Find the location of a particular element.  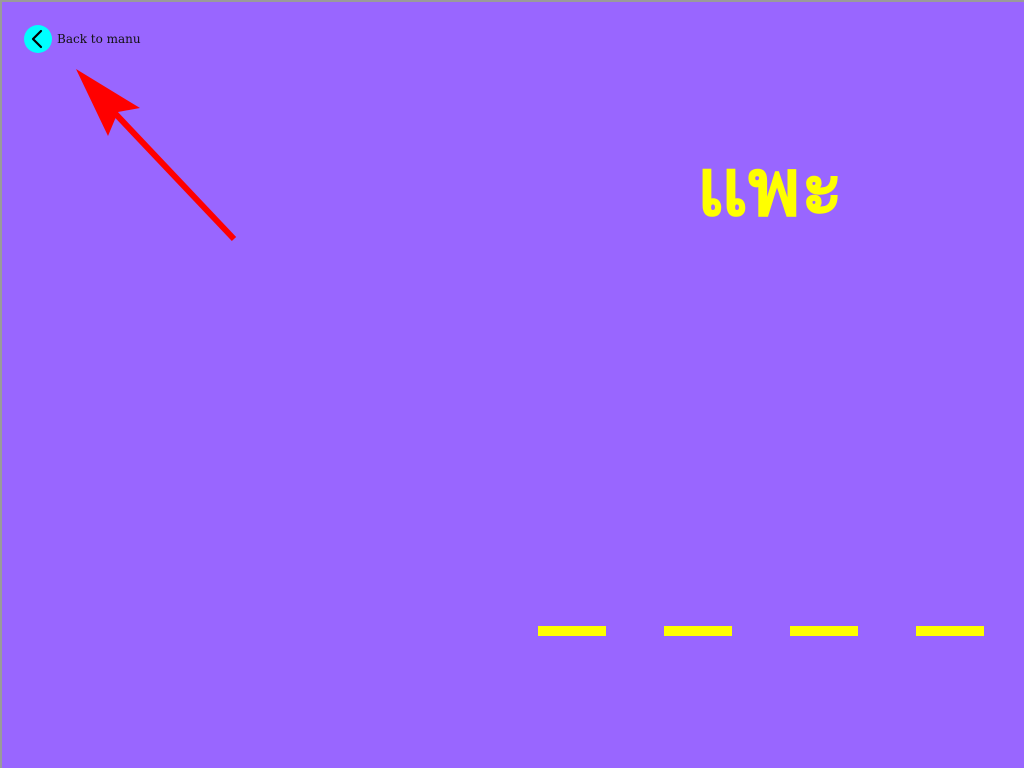

back-label: Back to manu is located at coordinates (99, 39).